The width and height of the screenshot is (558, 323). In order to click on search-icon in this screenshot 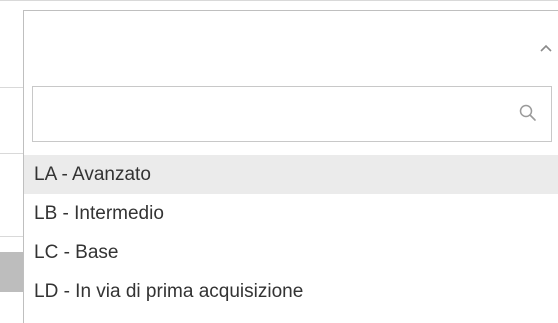, I will do `click(527, 112)`.